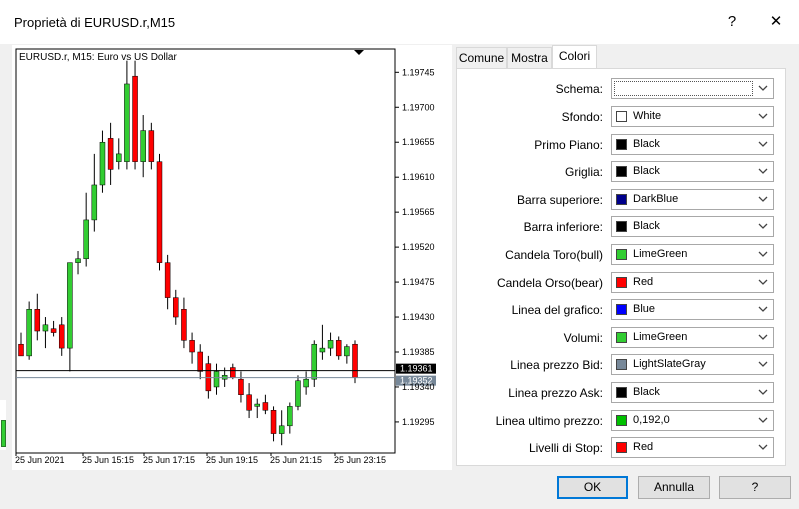 Image resolution: width=799 pixels, height=509 pixels. Describe the element at coordinates (418, 317) in the screenshot. I see `y-tick-label: 1.19430` at that location.